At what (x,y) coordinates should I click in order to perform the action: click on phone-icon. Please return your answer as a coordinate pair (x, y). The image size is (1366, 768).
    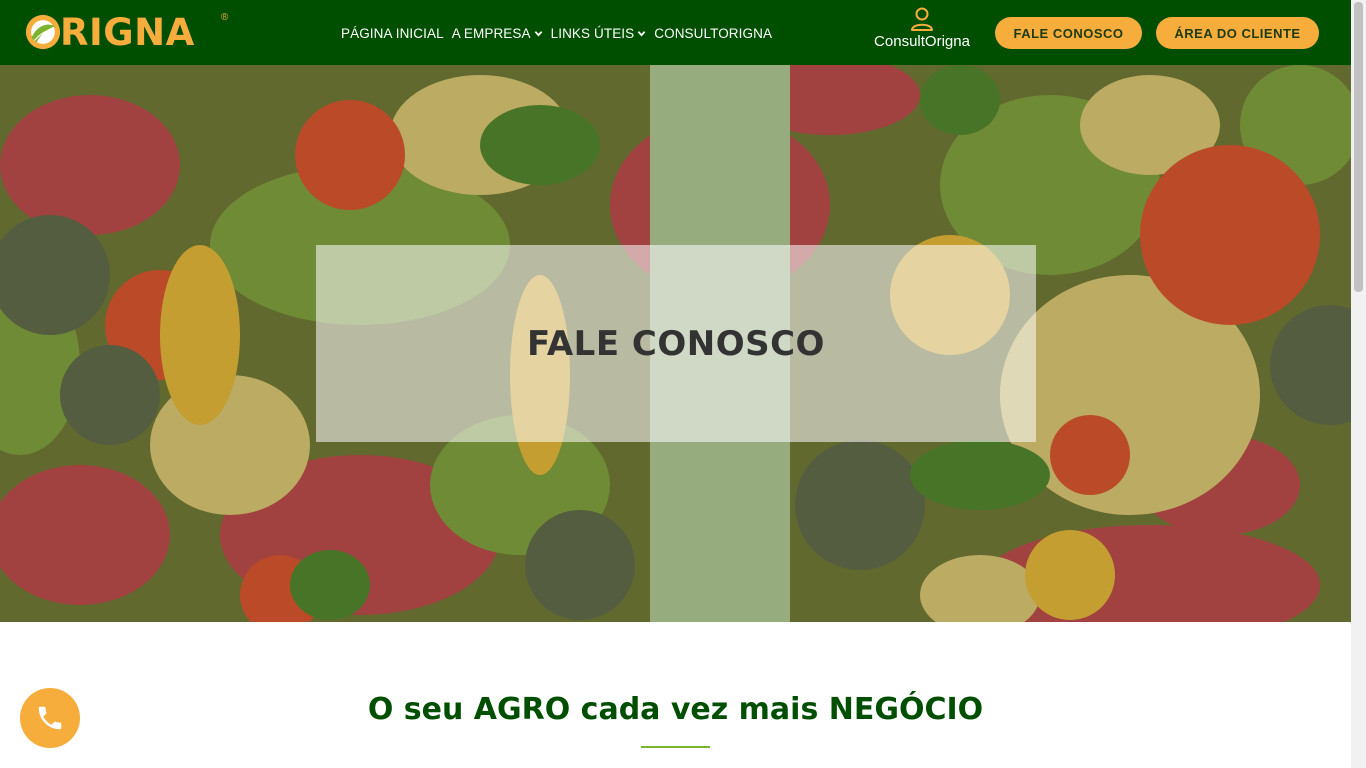
    Looking at the image, I should click on (50, 718).